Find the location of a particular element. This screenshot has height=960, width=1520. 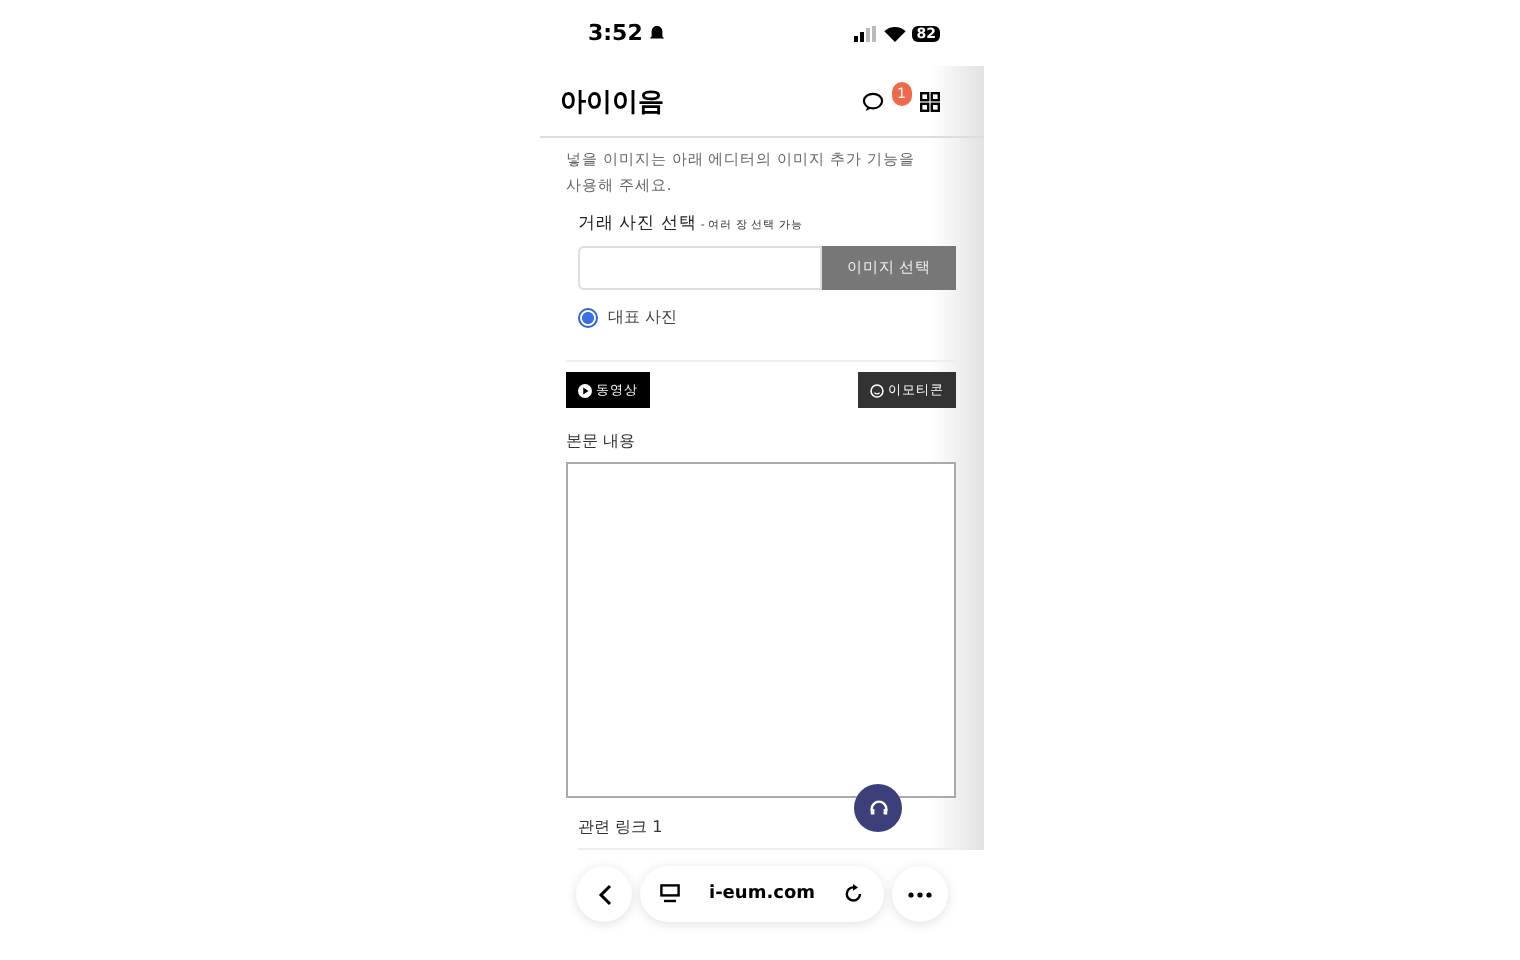

app-title: 아이이음 is located at coordinates (612, 102).